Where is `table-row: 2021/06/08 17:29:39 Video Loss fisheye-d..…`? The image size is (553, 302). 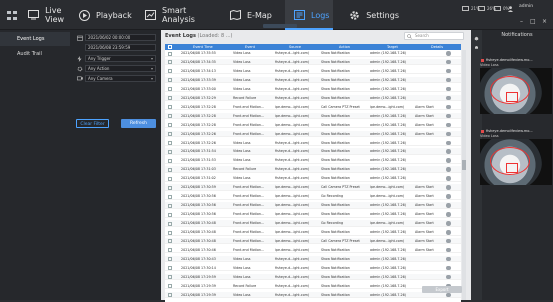 table-row: 2021/06/08 17:29:39 Video Loss fisheye-d..… is located at coordinates (313, 295).